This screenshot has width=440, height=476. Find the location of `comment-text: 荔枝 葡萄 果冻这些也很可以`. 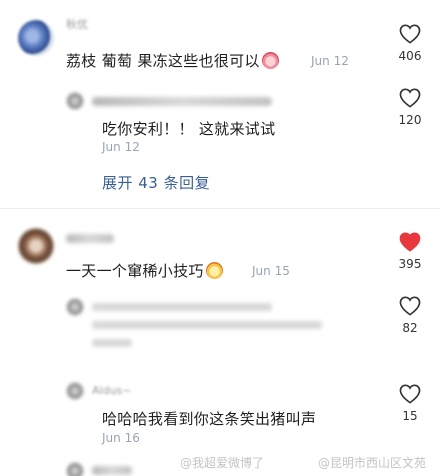

comment-text: 荔枝 葡萄 果冻这些也很可以 is located at coordinates (172, 60).